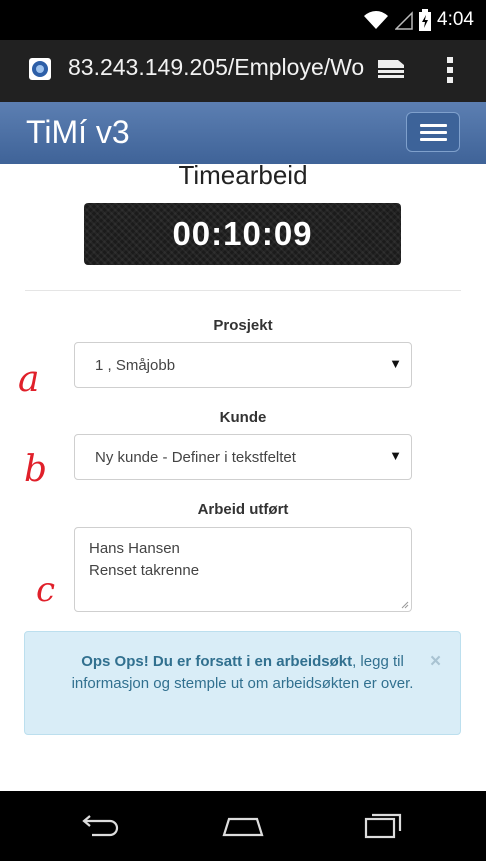 This screenshot has height=861, width=486. Describe the element at coordinates (102, 824) in the screenshot. I see `back-icon` at that location.